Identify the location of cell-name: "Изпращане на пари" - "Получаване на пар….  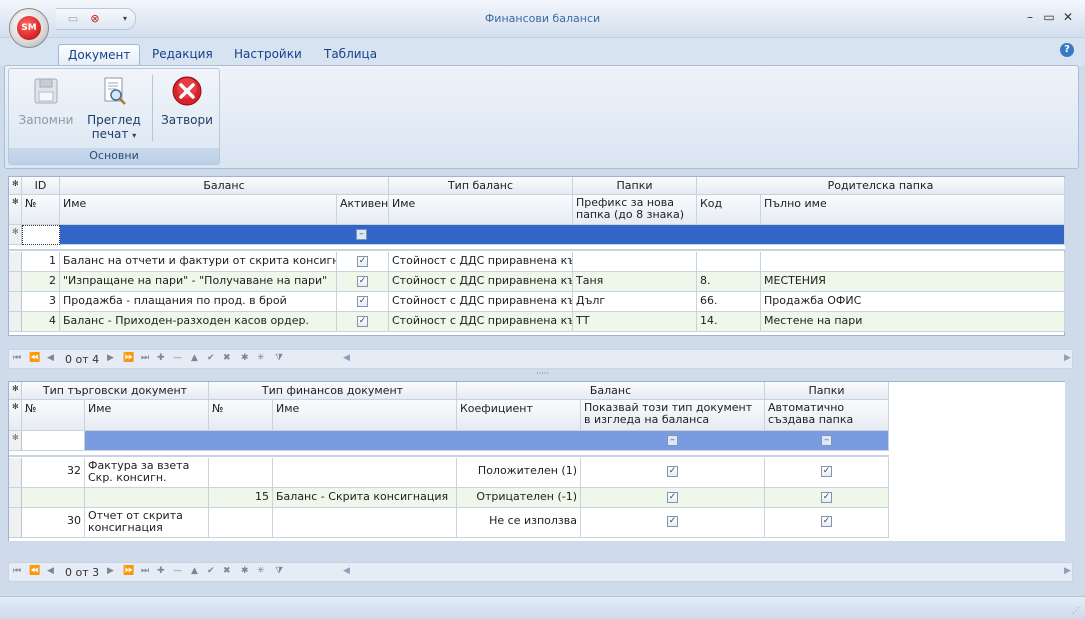
(198, 282).